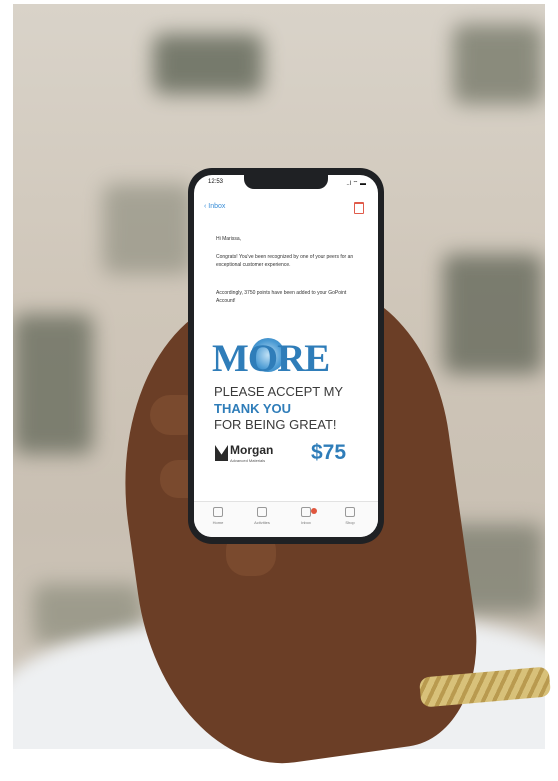 This screenshot has width=558, height=781. Describe the element at coordinates (350, 522) in the screenshot. I see `tab-label: Shop` at that location.